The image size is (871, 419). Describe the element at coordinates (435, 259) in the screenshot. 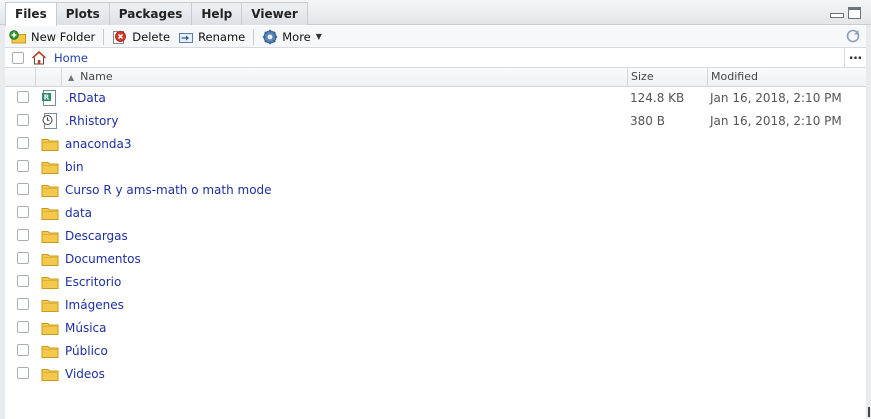

I see `table-row: Documentos` at that location.